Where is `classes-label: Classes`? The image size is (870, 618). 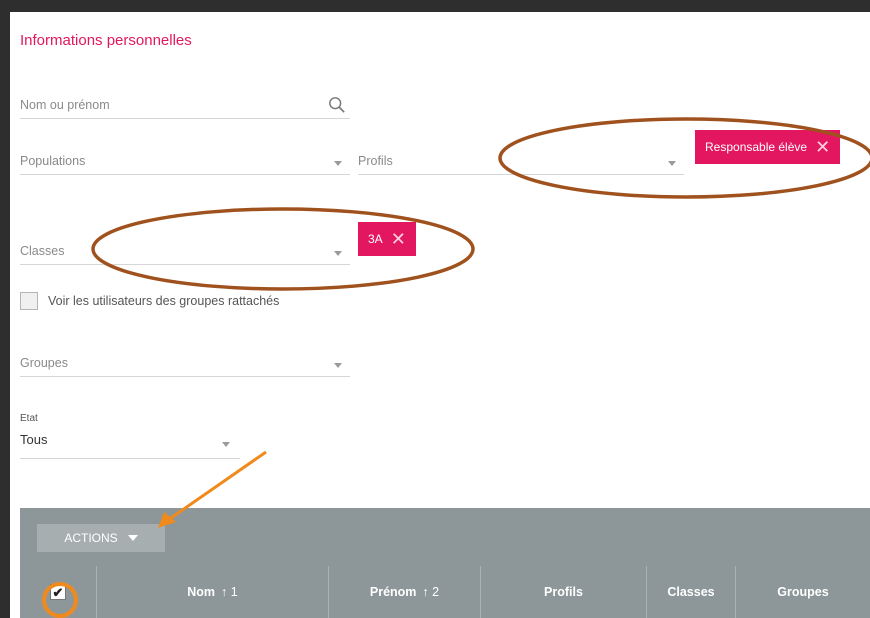 classes-label: Classes is located at coordinates (42, 251).